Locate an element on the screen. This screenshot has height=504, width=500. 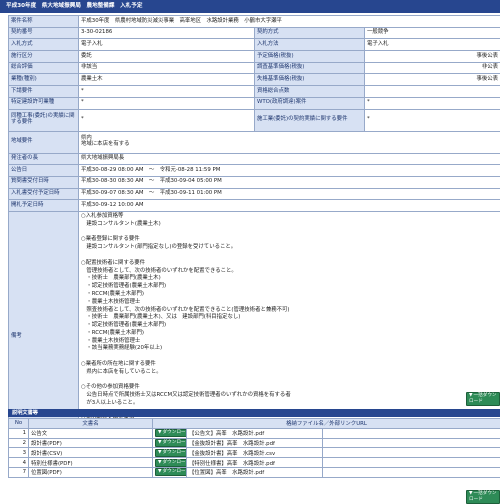
info-label: 公告日 is located at coordinates (43, 170).